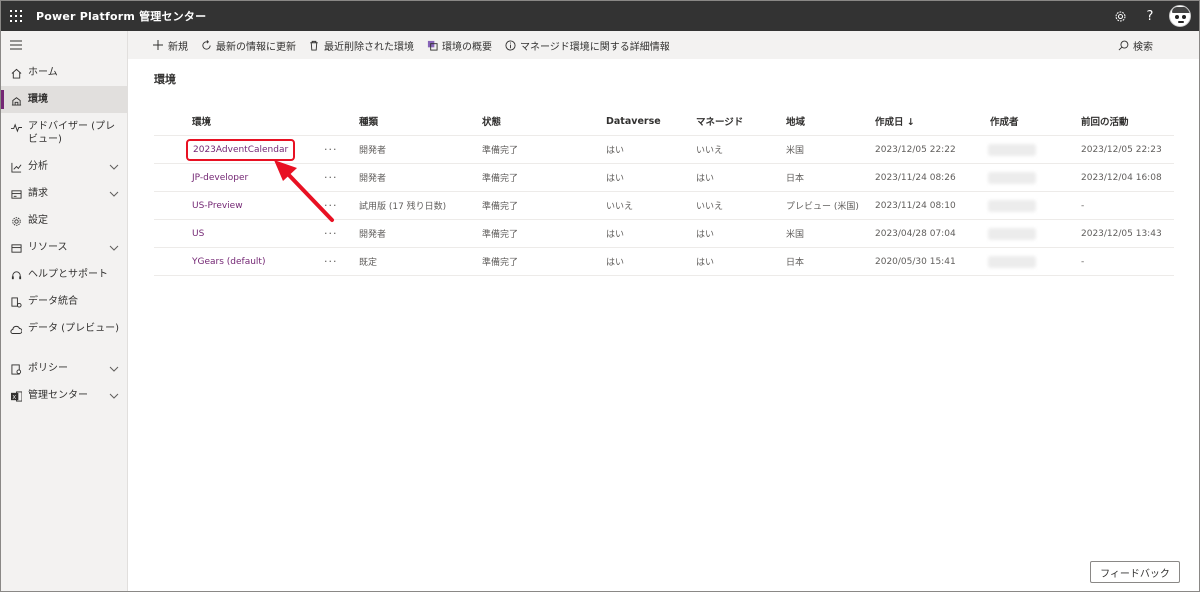  Describe the element at coordinates (68, 274) in the screenshot. I see `sidebar-item-label: ヘルプとサポート` at that location.